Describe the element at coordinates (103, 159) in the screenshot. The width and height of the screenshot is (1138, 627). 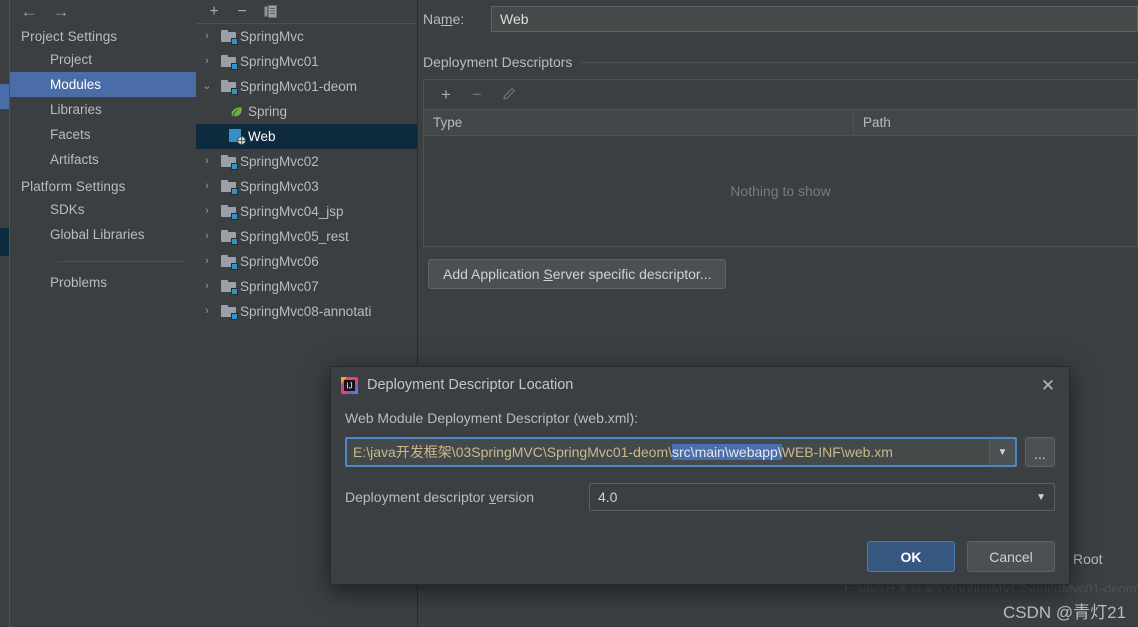
I see `sidebar-item-artifacts: Artifacts` at that location.